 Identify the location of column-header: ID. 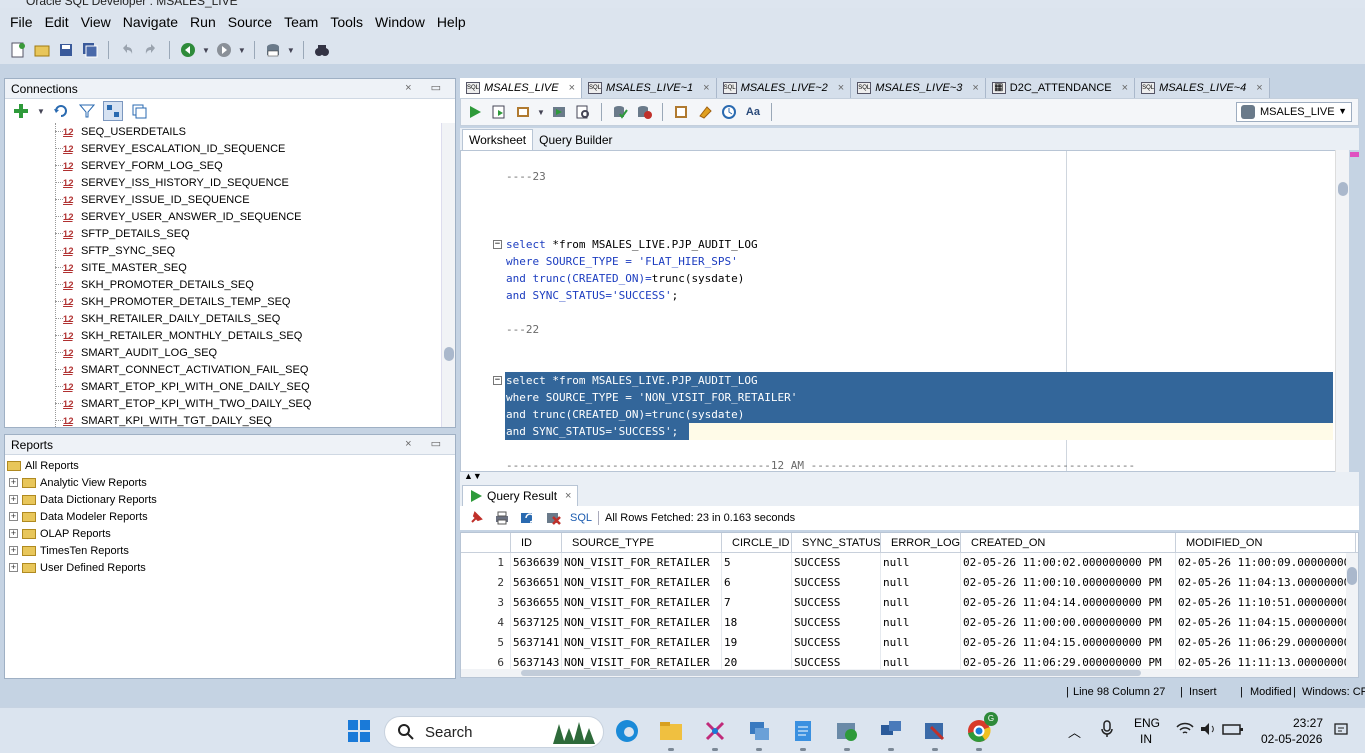
(536, 543).